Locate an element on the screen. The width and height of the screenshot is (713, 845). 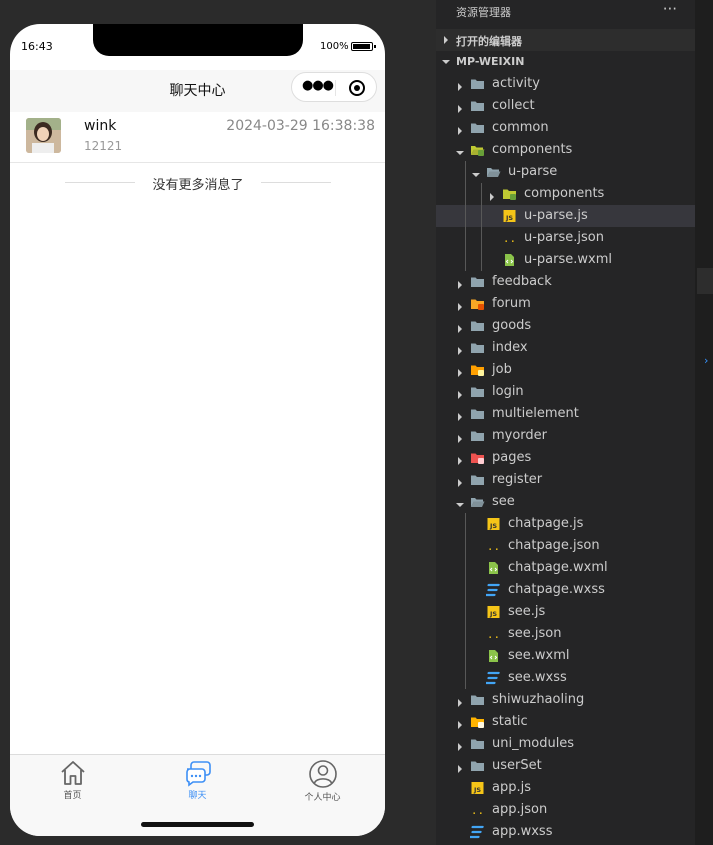
tree-file: u-parse.wxml is located at coordinates (565, 260).